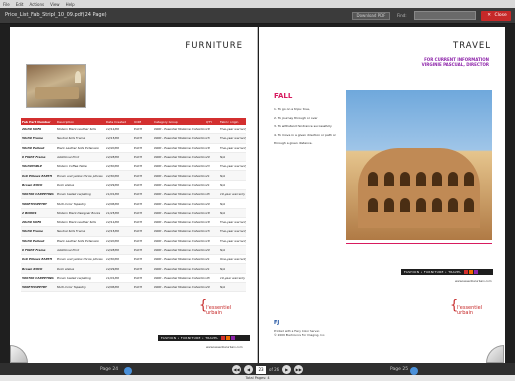  What do you see at coordinates (36, 4) in the screenshot?
I see `menu-actions: Actions` at bounding box center [36, 4].